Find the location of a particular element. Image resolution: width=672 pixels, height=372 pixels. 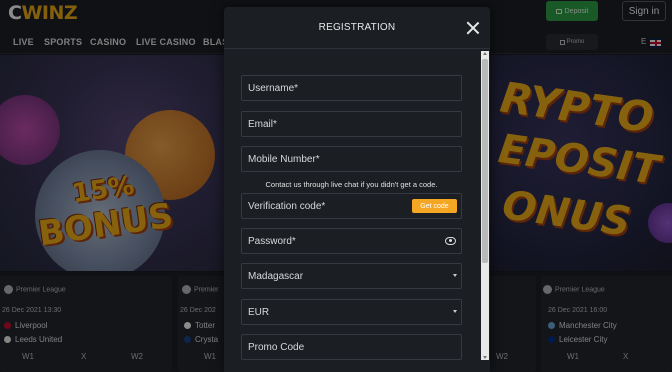

modal-header: REGISTRATION is located at coordinates (357, 28).